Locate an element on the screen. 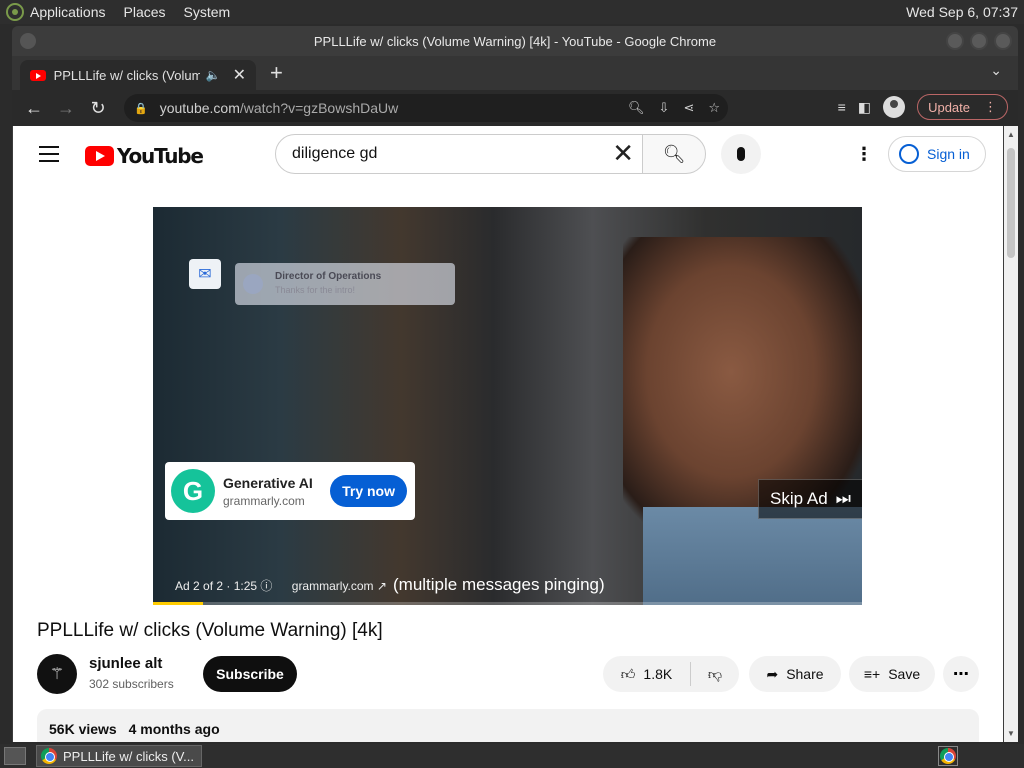 This screenshot has width=1024, height=768. ad-link: grammarly.com is located at coordinates (333, 586).